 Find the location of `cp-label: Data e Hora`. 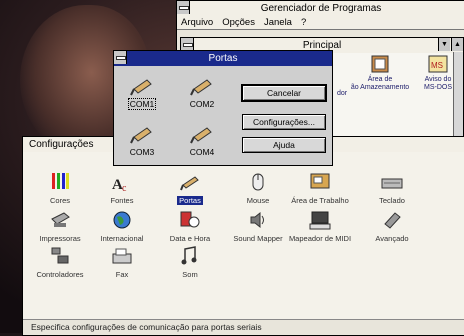

cp-label: Data e Hora is located at coordinates (190, 238).